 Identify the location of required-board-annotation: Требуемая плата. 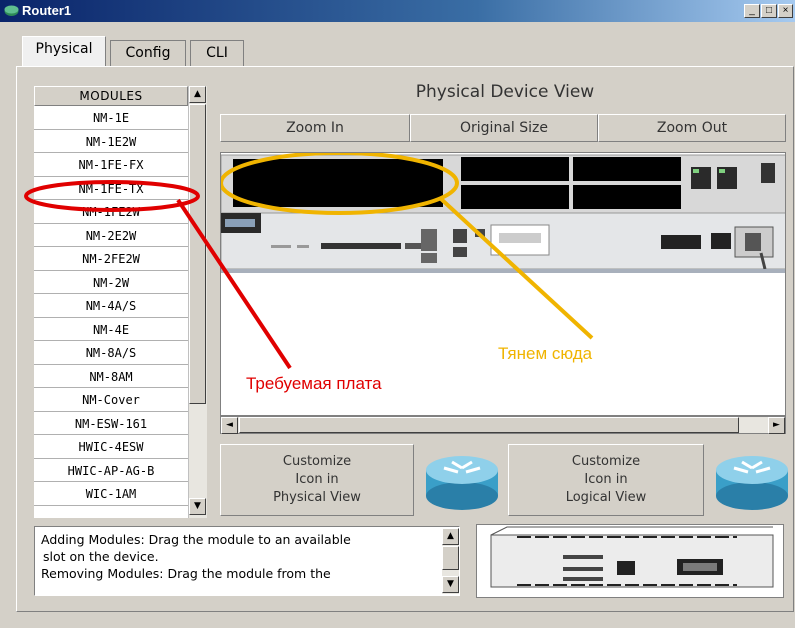
(314, 383).